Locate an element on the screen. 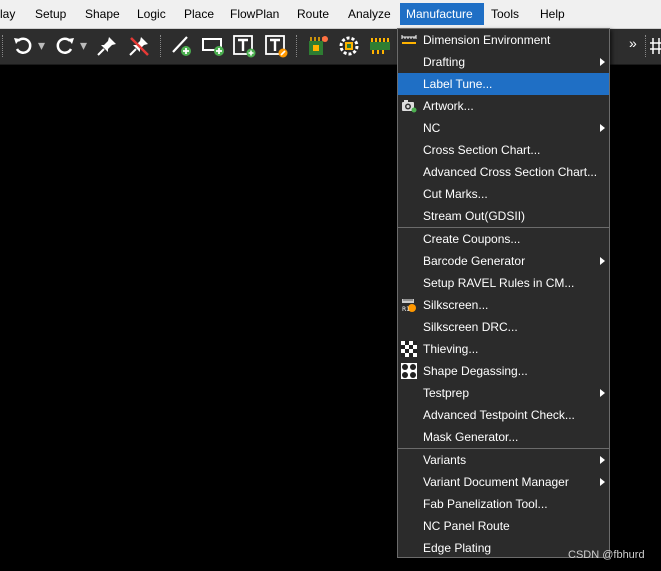 The image size is (661, 571). menu-display: lay is located at coordinates (10, 14).